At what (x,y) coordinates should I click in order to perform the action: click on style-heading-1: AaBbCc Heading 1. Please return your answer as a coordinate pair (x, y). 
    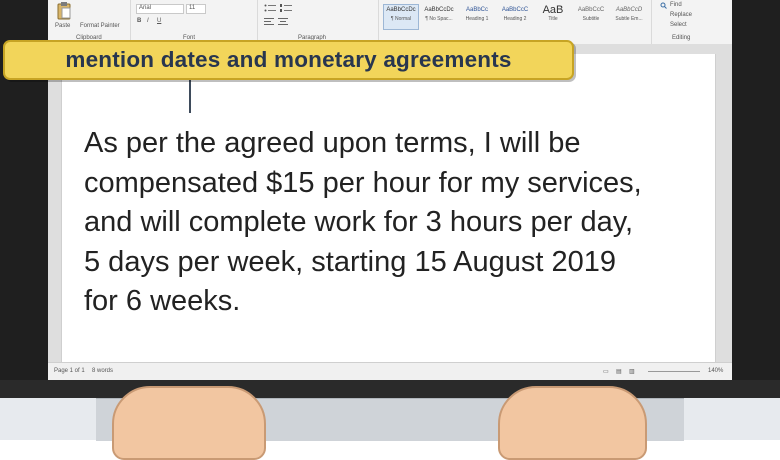
    Looking at the image, I should click on (477, 17).